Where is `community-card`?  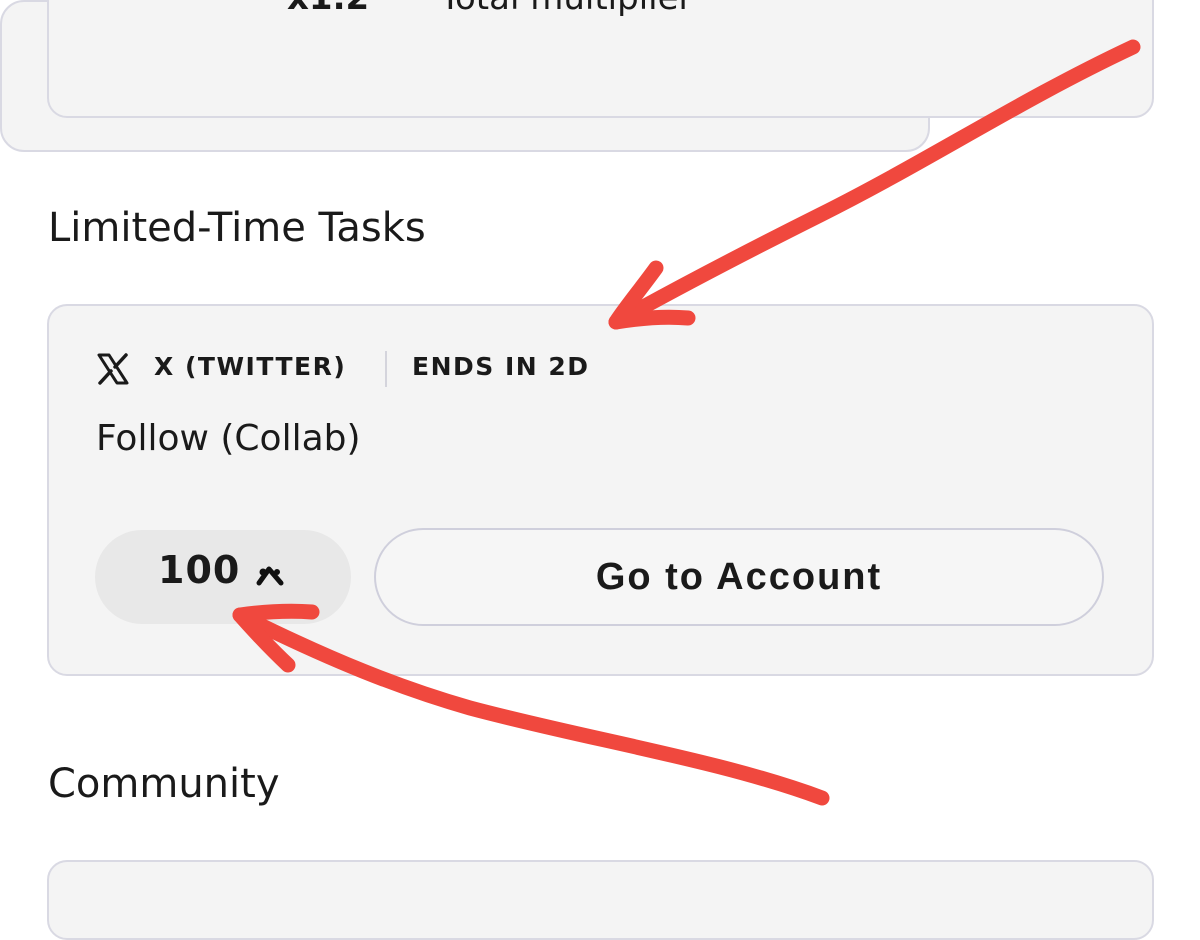
community-card is located at coordinates (600, 900).